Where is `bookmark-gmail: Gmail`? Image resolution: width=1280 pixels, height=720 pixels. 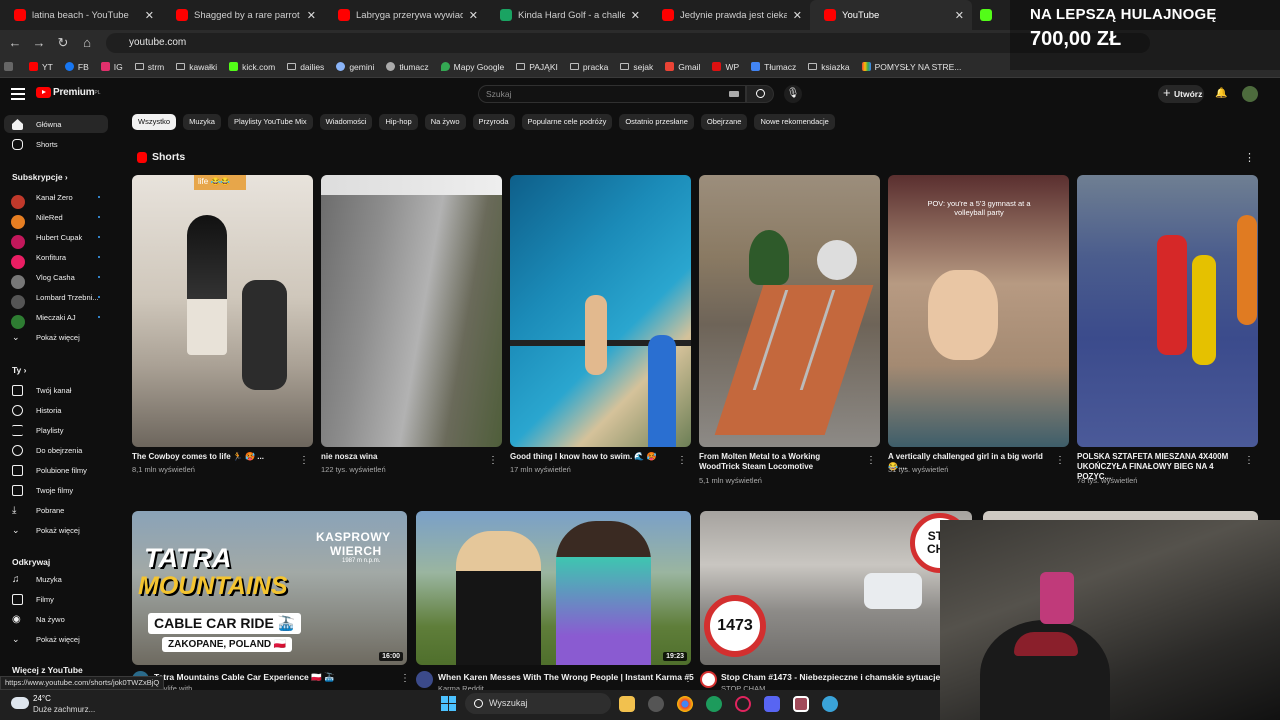
bookmark-gmail: Gmail is located at coordinates (682, 67).